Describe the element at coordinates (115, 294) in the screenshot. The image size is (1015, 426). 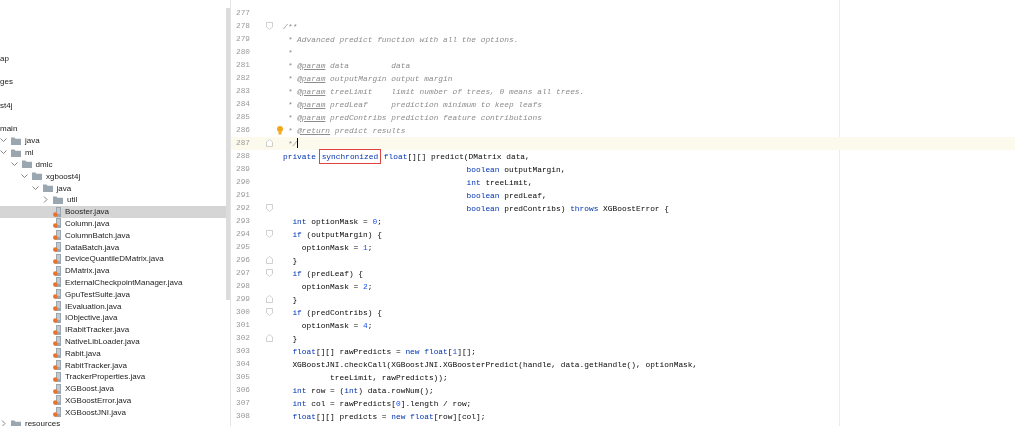
I see `tree-row: GpuTestSuite.java` at that location.